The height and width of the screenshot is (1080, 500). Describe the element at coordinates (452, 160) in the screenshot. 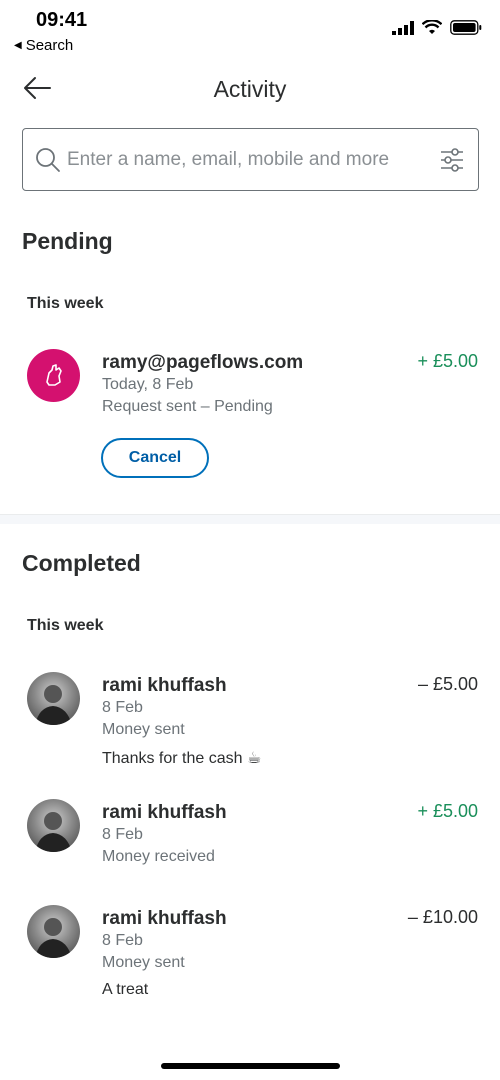

I see `filter-icon` at that location.